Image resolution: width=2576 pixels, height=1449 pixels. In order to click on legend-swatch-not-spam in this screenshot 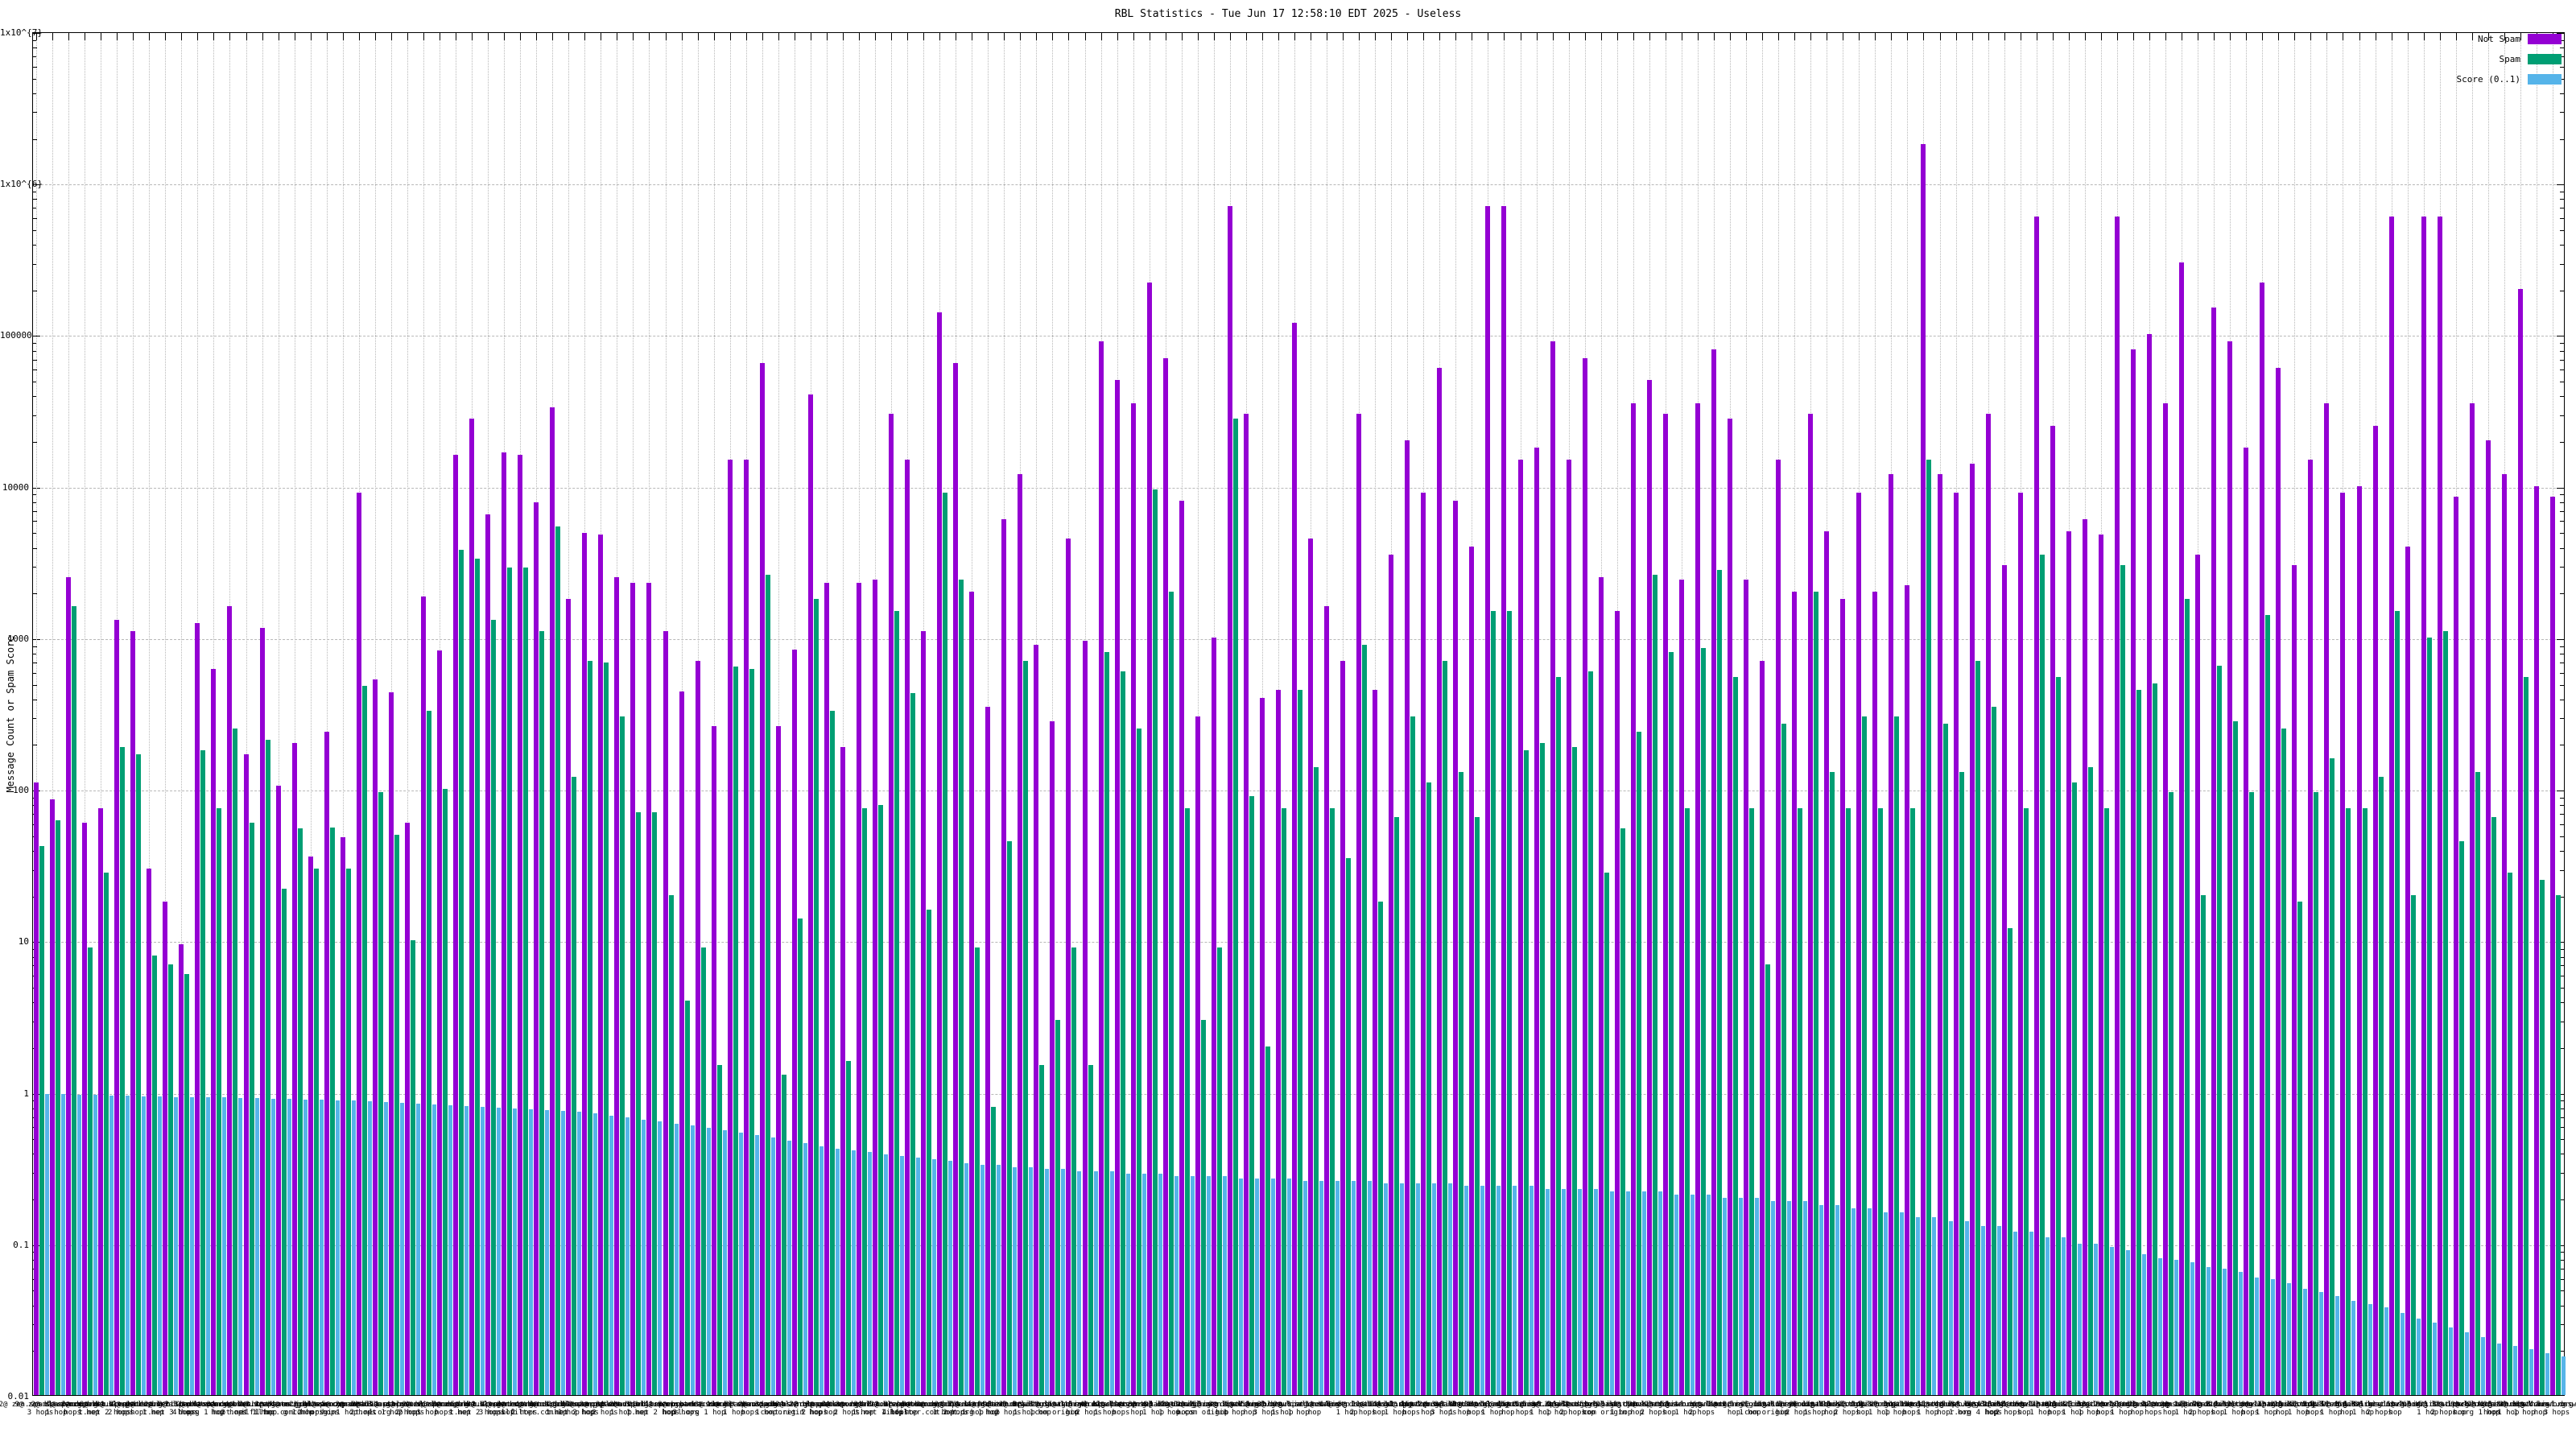, I will do `click(2545, 39)`.